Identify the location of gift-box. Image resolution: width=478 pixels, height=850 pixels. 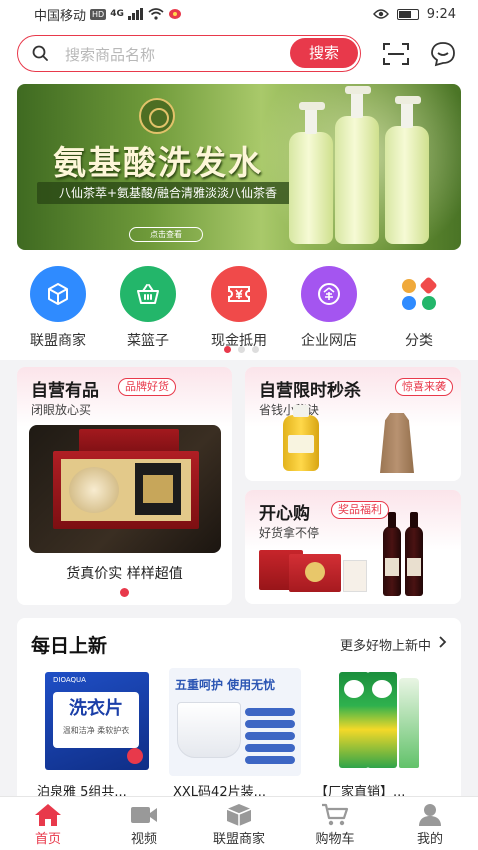
(126, 490).